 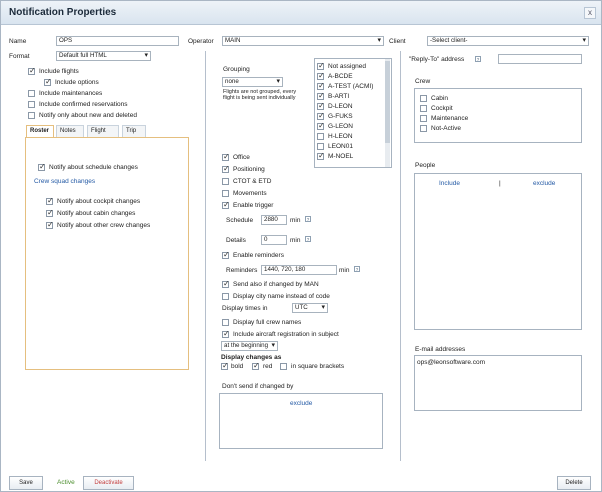 I want to click on client-select: -Select client-, so click(x=508, y=41).